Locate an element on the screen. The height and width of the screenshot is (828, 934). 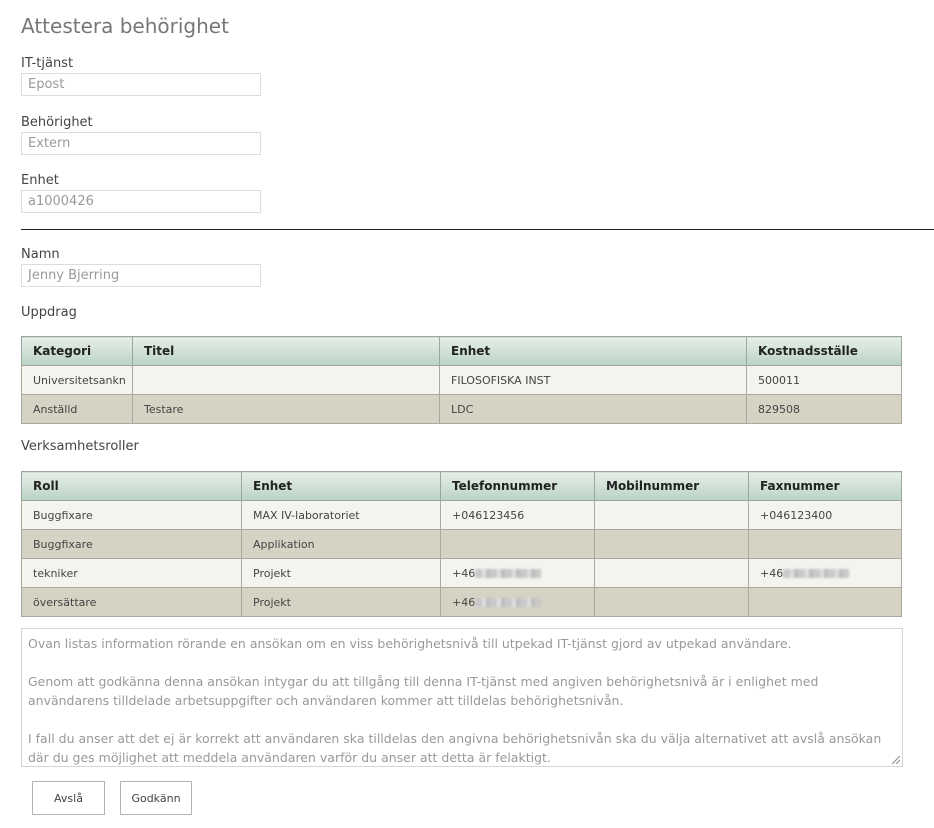
table-cell: Applikation is located at coordinates (341, 544).